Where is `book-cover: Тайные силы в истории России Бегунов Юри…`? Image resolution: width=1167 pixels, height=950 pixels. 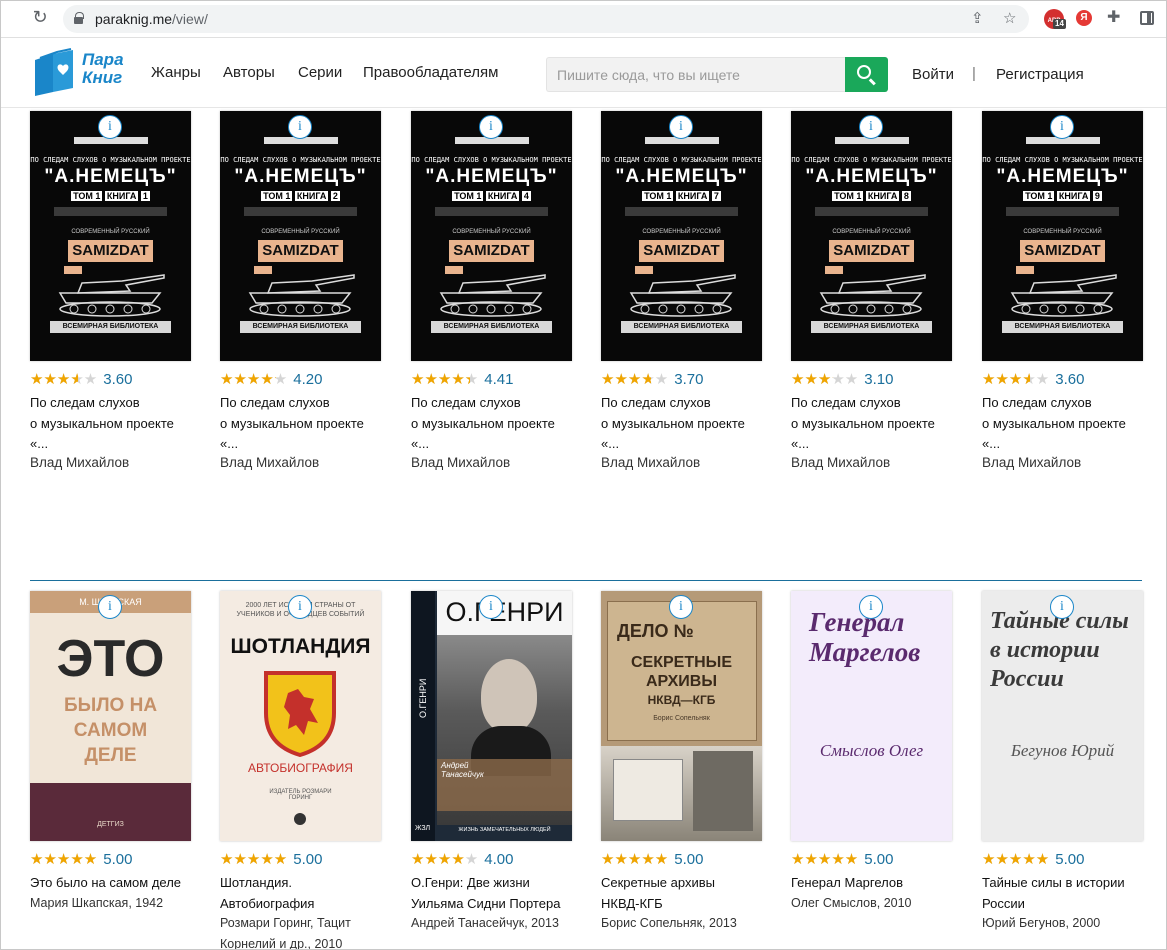 book-cover: Тайные силы в истории России Бегунов Юри… is located at coordinates (1062, 716).